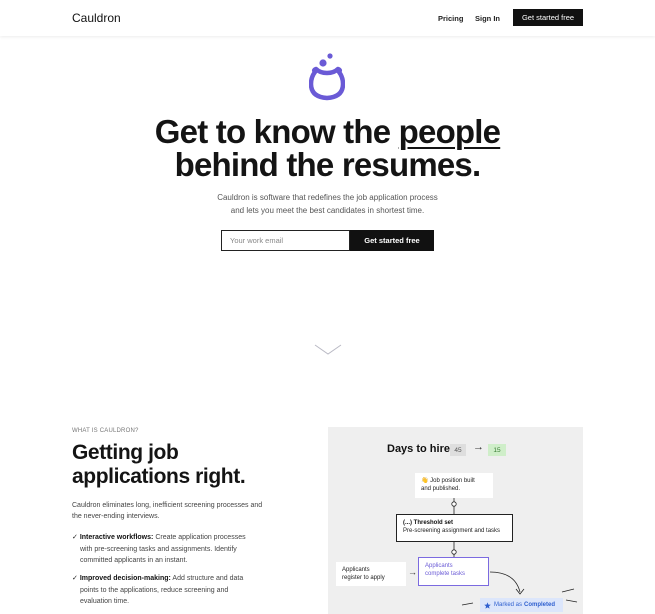 The height and width of the screenshot is (614, 655). What do you see at coordinates (371, 574) in the screenshot?
I see `applicants-register-node: Applicants register to apply` at bounding box center [371, 574].